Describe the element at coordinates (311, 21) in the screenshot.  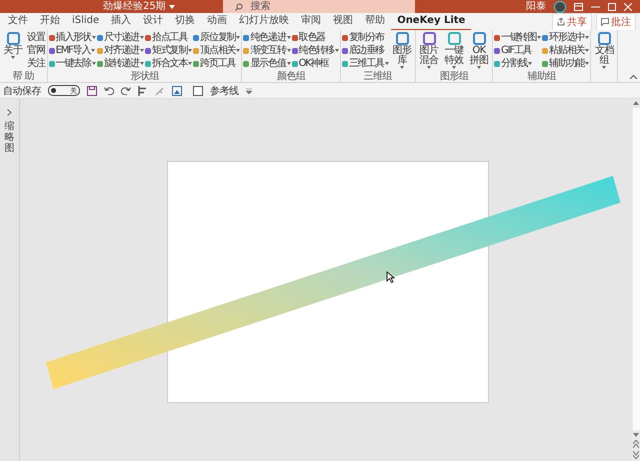
I see `ribbon-tab: 审阅` at that location.